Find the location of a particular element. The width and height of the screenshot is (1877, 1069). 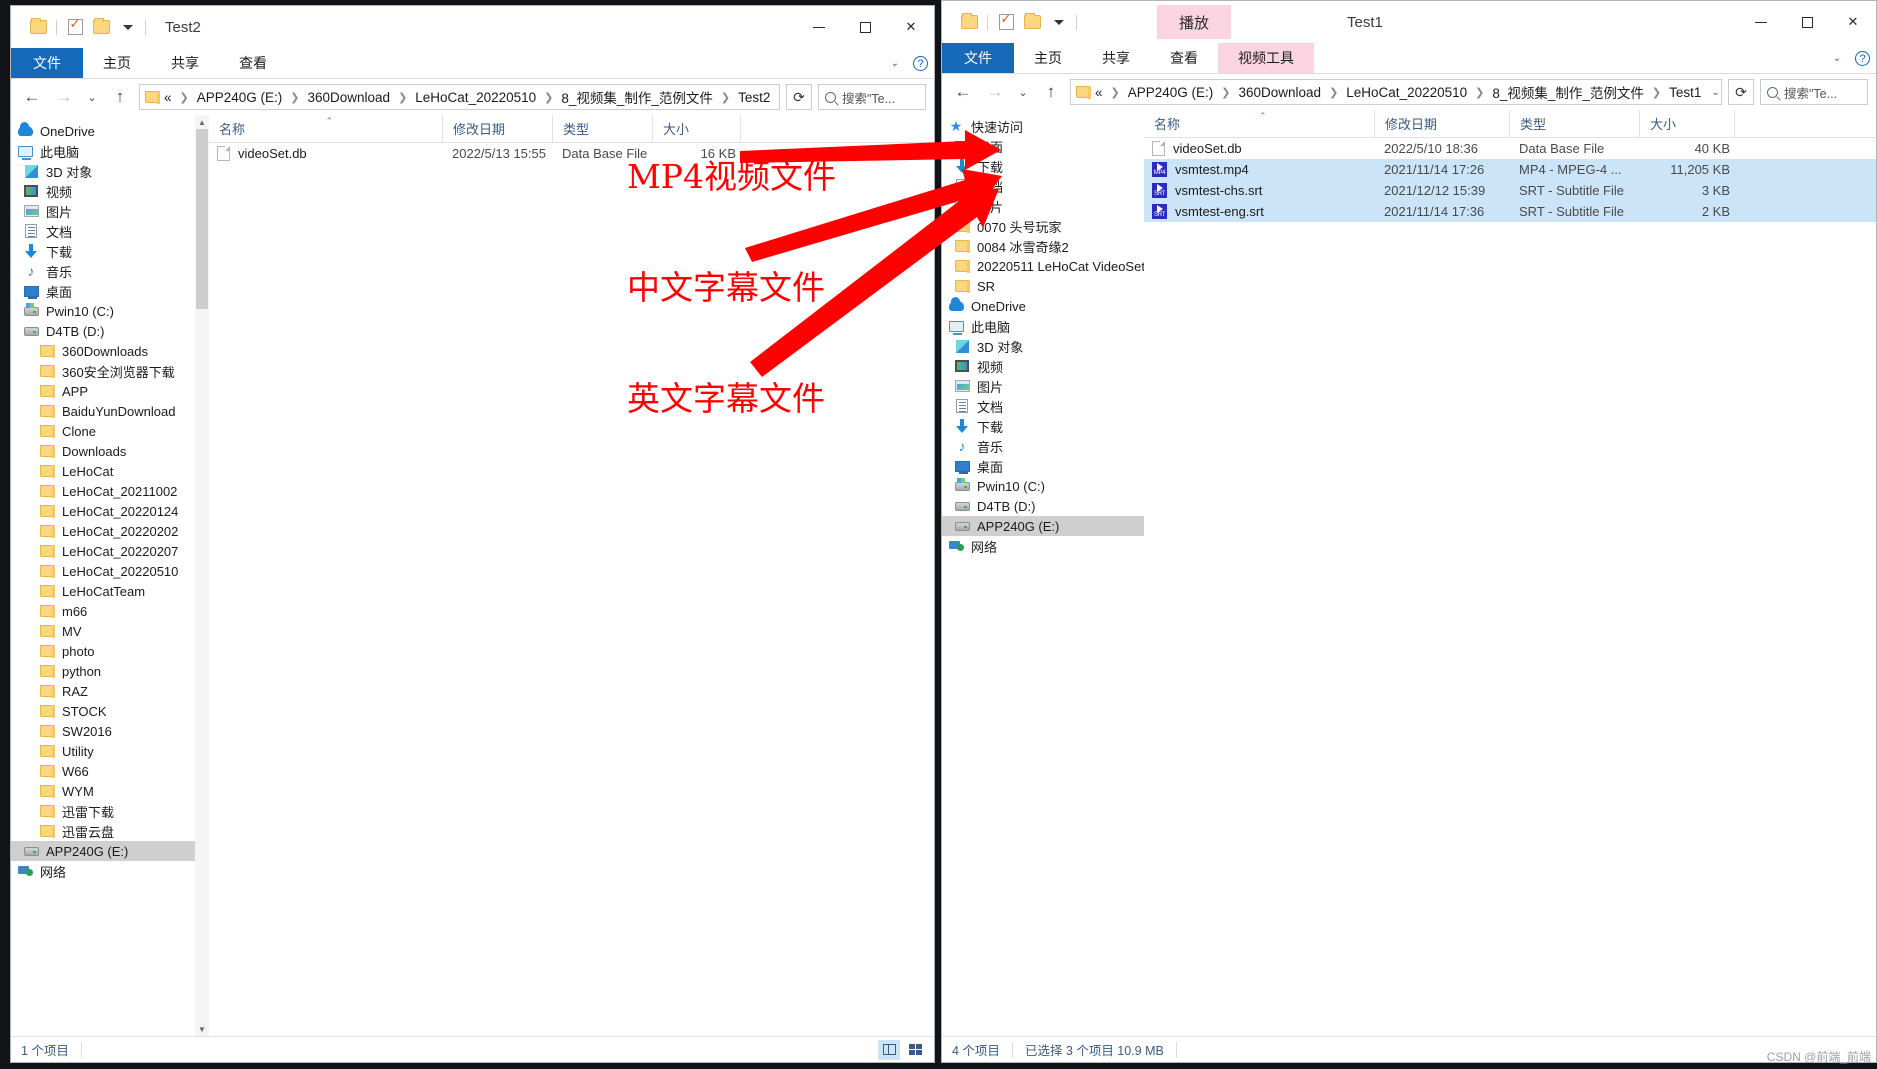

left-ribbon-tabs: 文件 主页 共享 查看 ⌄ ? is located at coordinates (472, 63).